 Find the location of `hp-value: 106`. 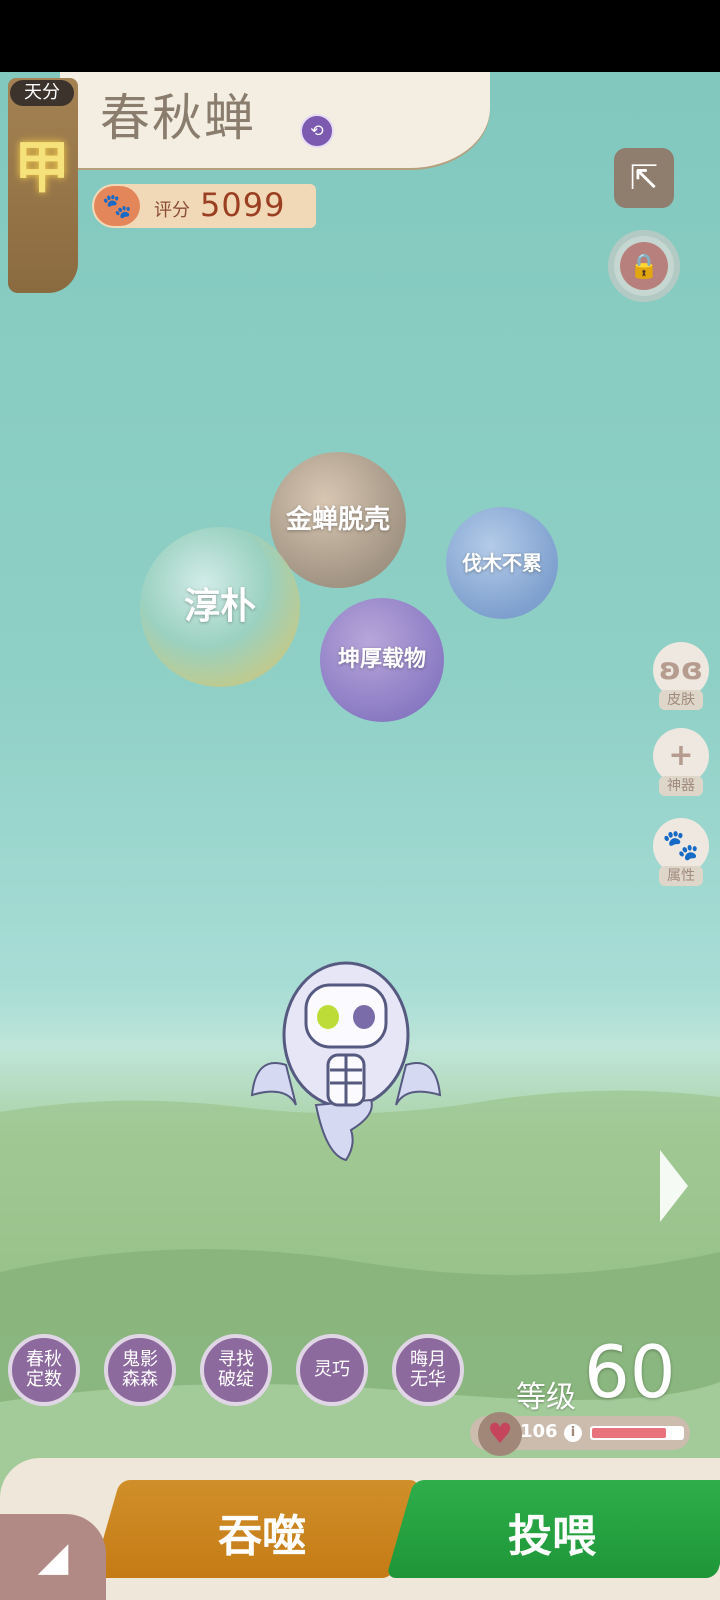

hp-value: 106 is located at coordinates (539, 1431).